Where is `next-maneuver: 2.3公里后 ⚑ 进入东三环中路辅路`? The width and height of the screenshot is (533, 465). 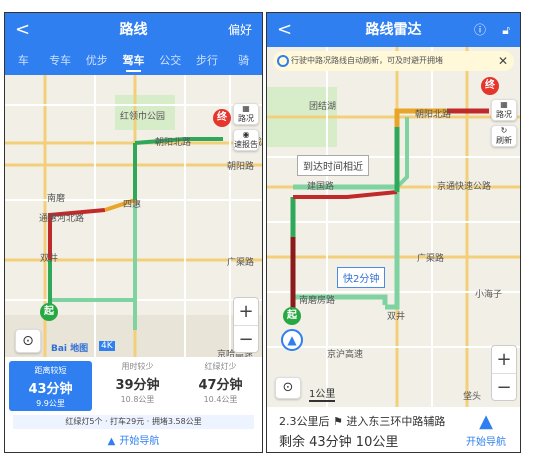 next-maneuver: 2.3公里后 ⚑ 进入东三环中路辅路 is located at coordinates (362, 421).